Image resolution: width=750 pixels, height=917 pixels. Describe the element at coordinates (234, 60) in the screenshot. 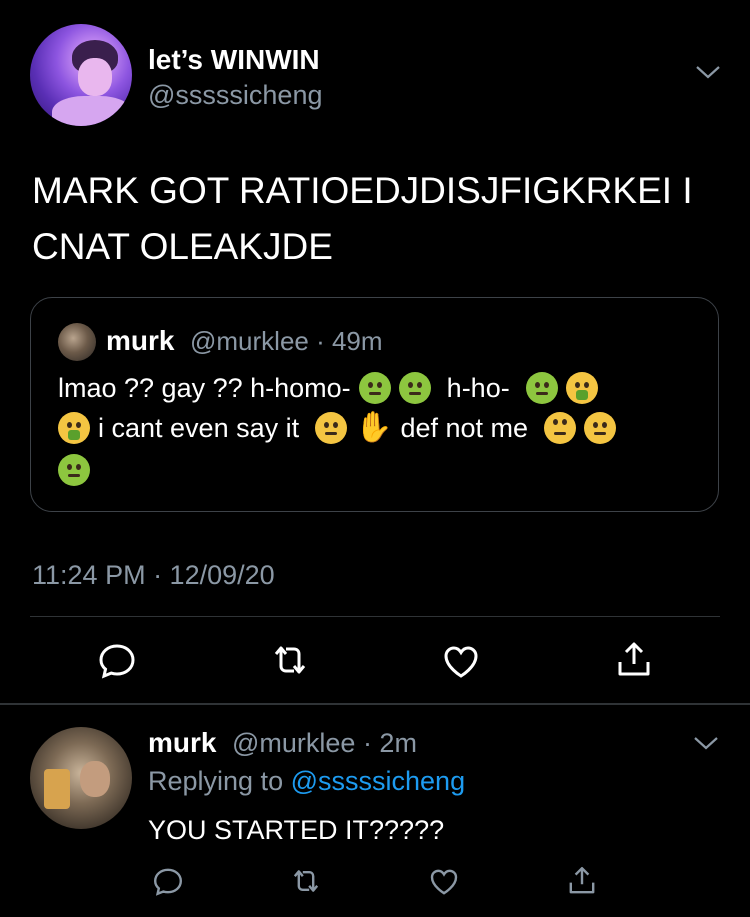

I see `main-tweet-display-name: let’s WINWIN` at that location.